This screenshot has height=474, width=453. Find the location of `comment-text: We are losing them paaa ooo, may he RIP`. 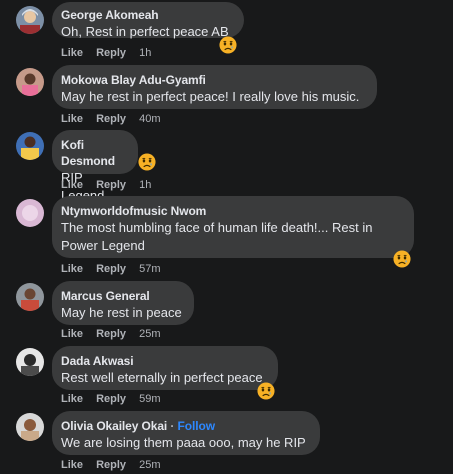

comment-text: We are losing them paaa ooo, may he RIP is located at coordinates (183, 442).